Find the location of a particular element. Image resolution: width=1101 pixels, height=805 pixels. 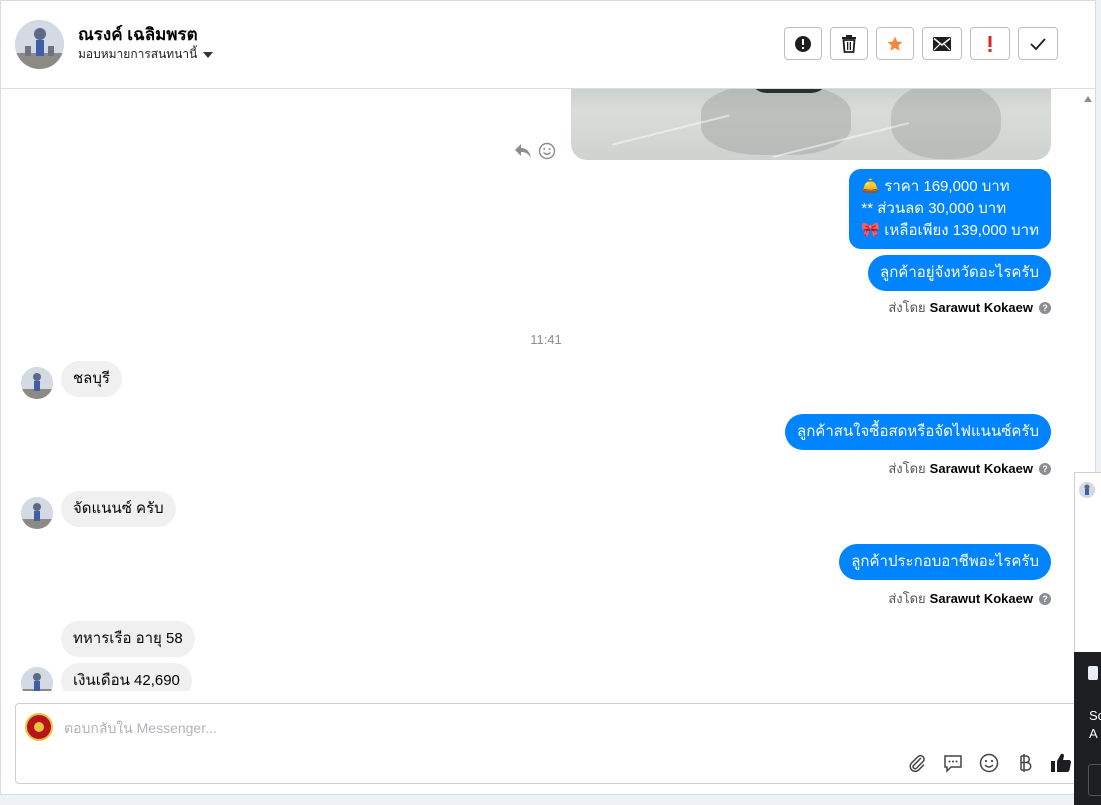

report-button is located at coordinates (803, 43).